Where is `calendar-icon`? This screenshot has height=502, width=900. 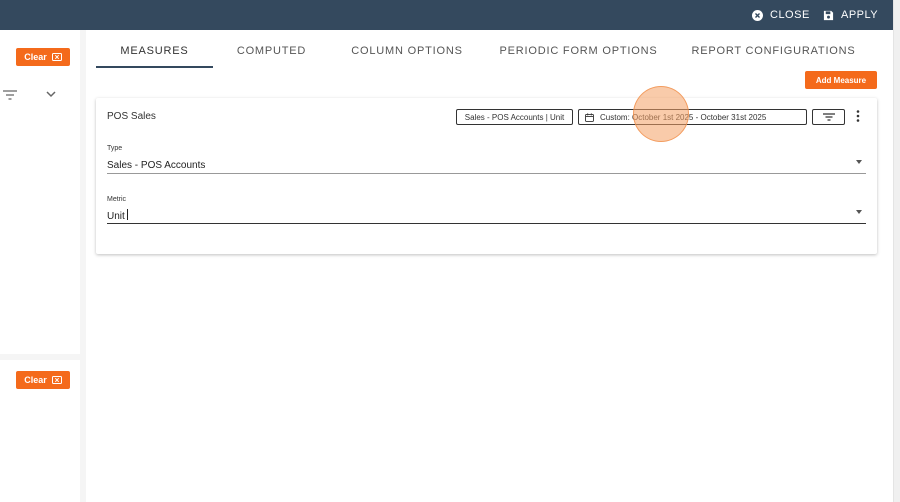
calendar-icon is located at coordinates (589, 117).